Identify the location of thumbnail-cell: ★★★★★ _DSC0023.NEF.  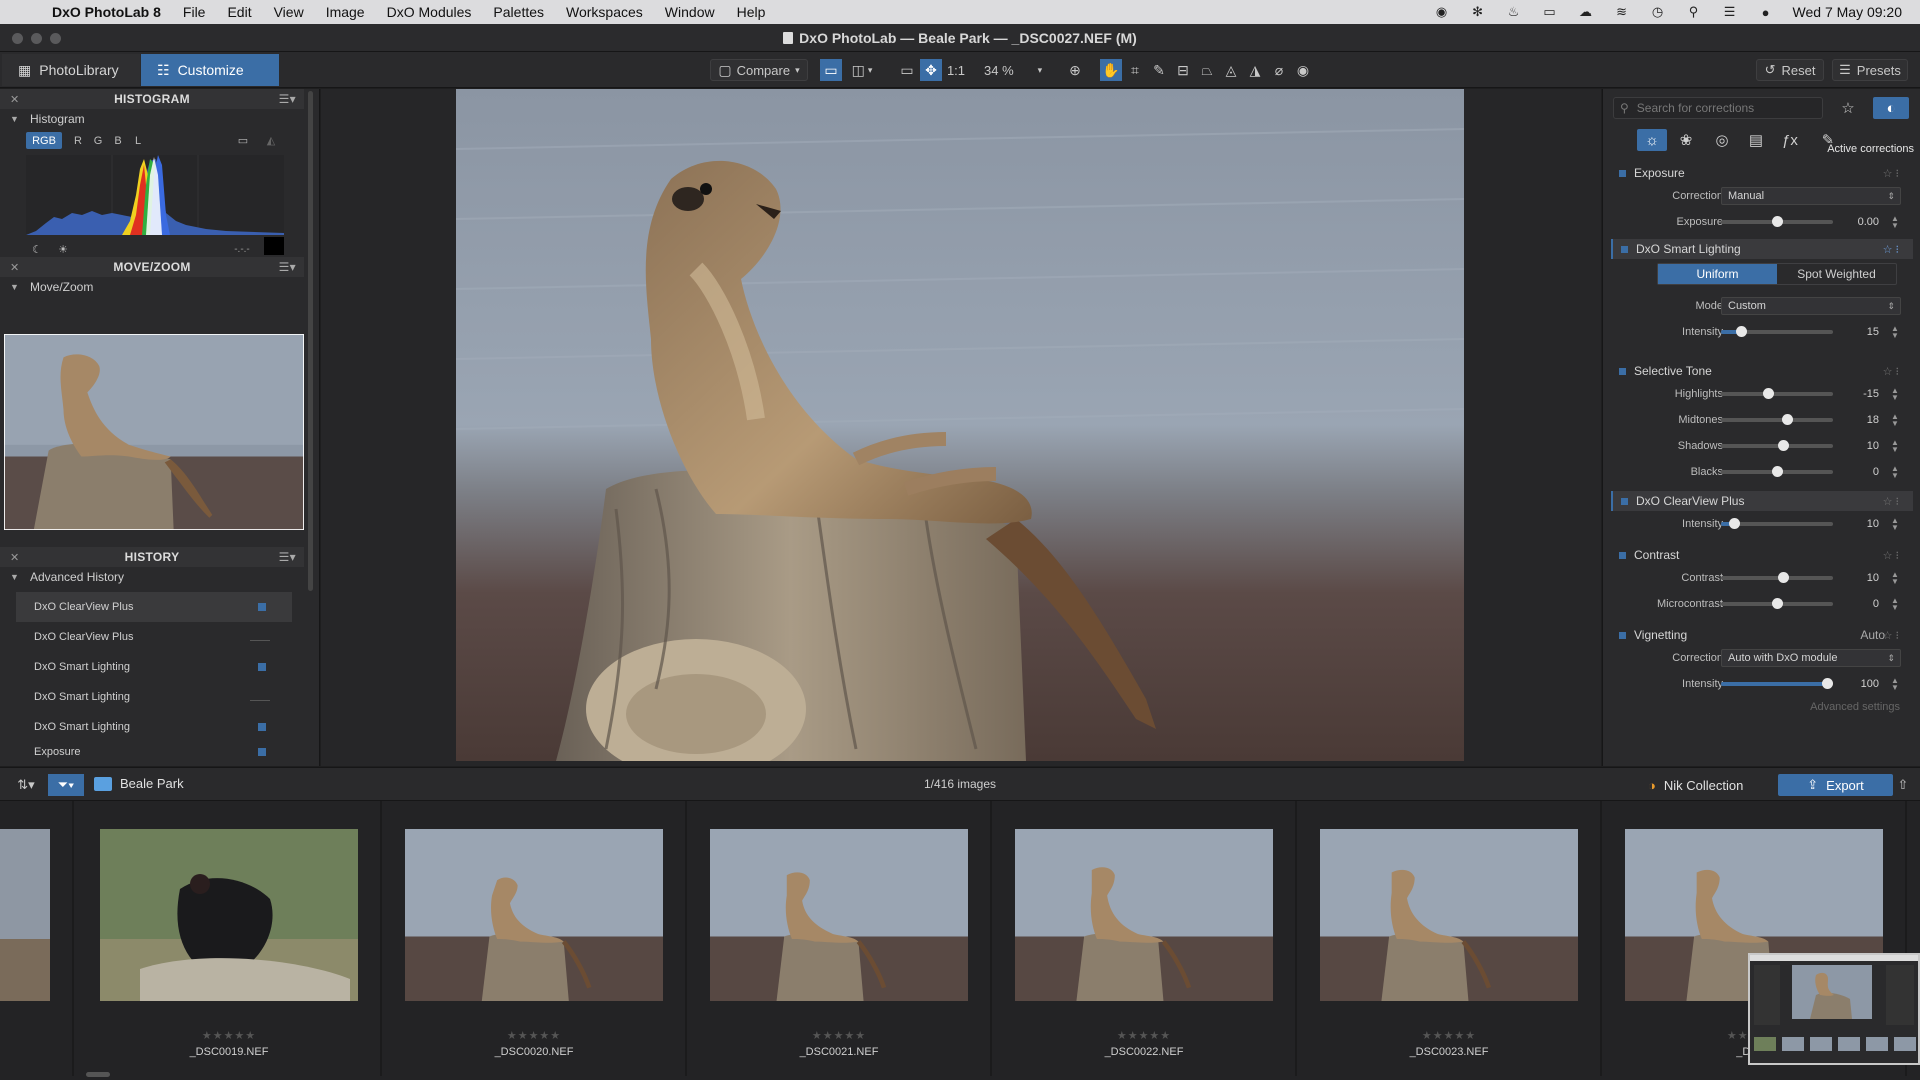
(1450, 938).